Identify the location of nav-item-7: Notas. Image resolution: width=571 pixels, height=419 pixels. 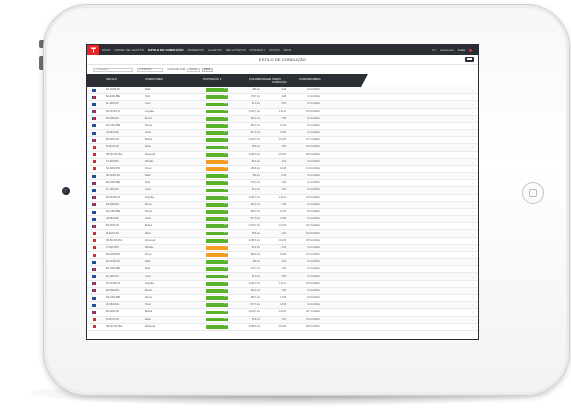
(274, 50).